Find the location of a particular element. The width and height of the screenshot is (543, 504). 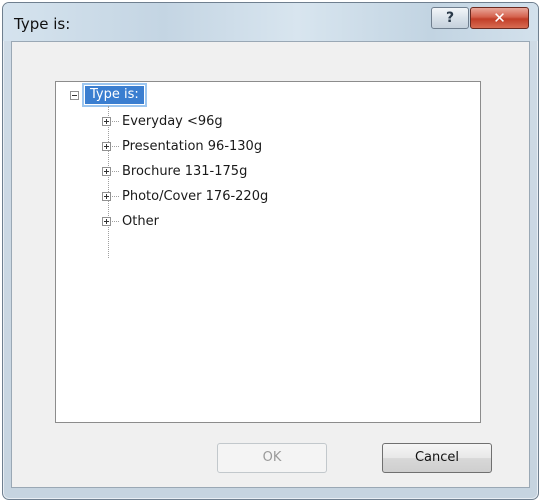

collapse-icon is located at coordinates (74, 95).